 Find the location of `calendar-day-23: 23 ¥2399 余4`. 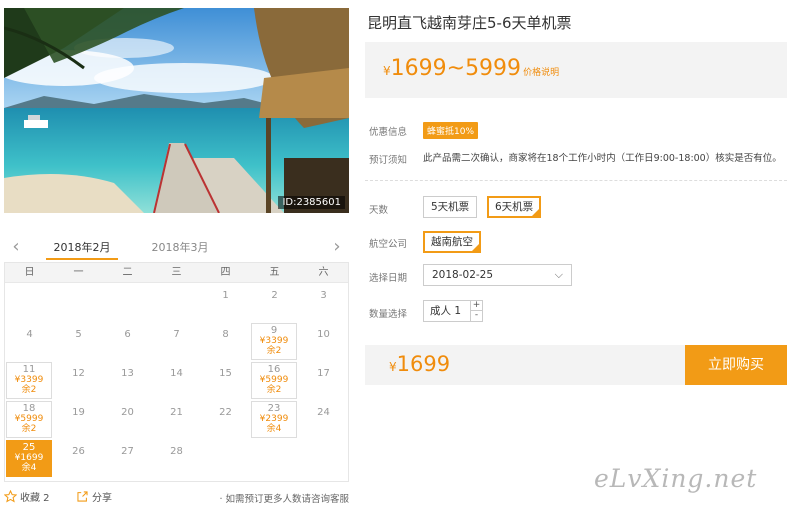

calendar-day-23: 23 ¥2399 余4 is located at coordinates (274, 419).